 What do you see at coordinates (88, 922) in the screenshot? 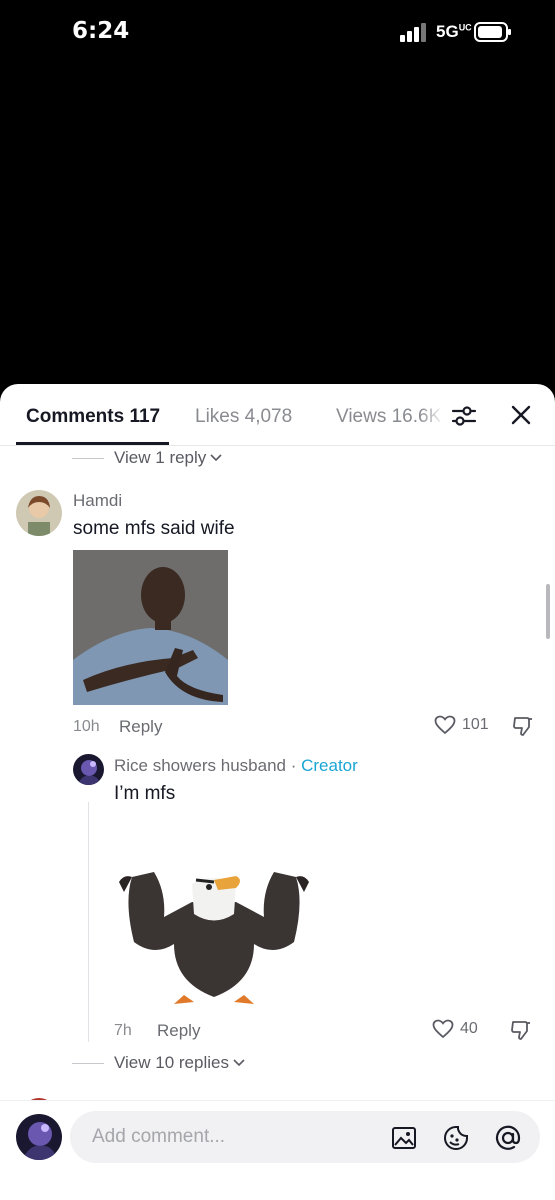
I see `thread-line` at bounding box center [88, 922].